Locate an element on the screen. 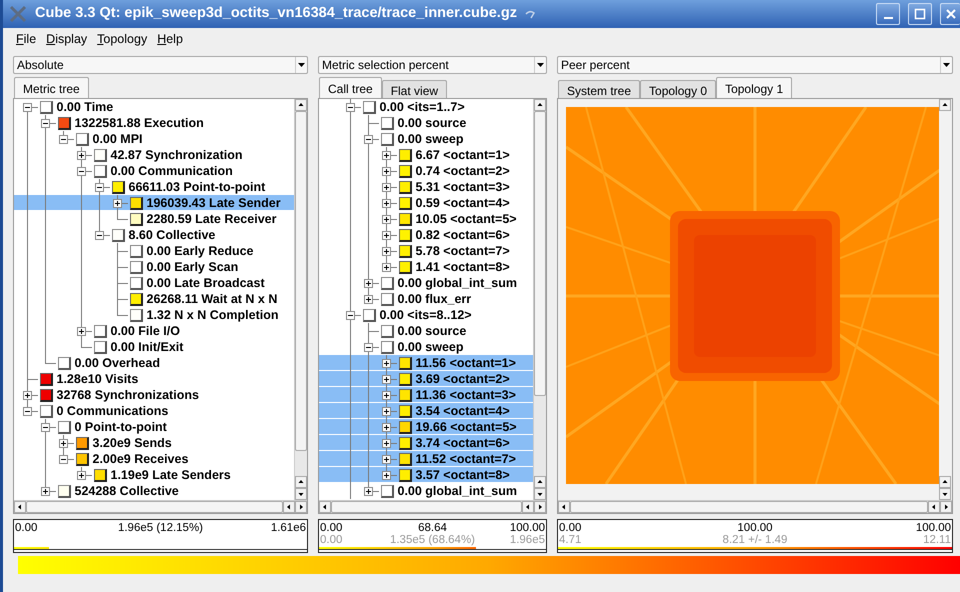  tree-row: 2280.59 Late Receiver is located at coordinates (154, 219).